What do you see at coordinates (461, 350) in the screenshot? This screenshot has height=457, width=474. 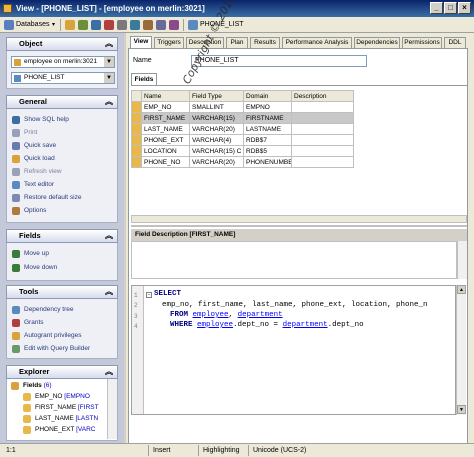 I see `sql-scrollbar: ▲ ▼` at bounding box center [461, 350].